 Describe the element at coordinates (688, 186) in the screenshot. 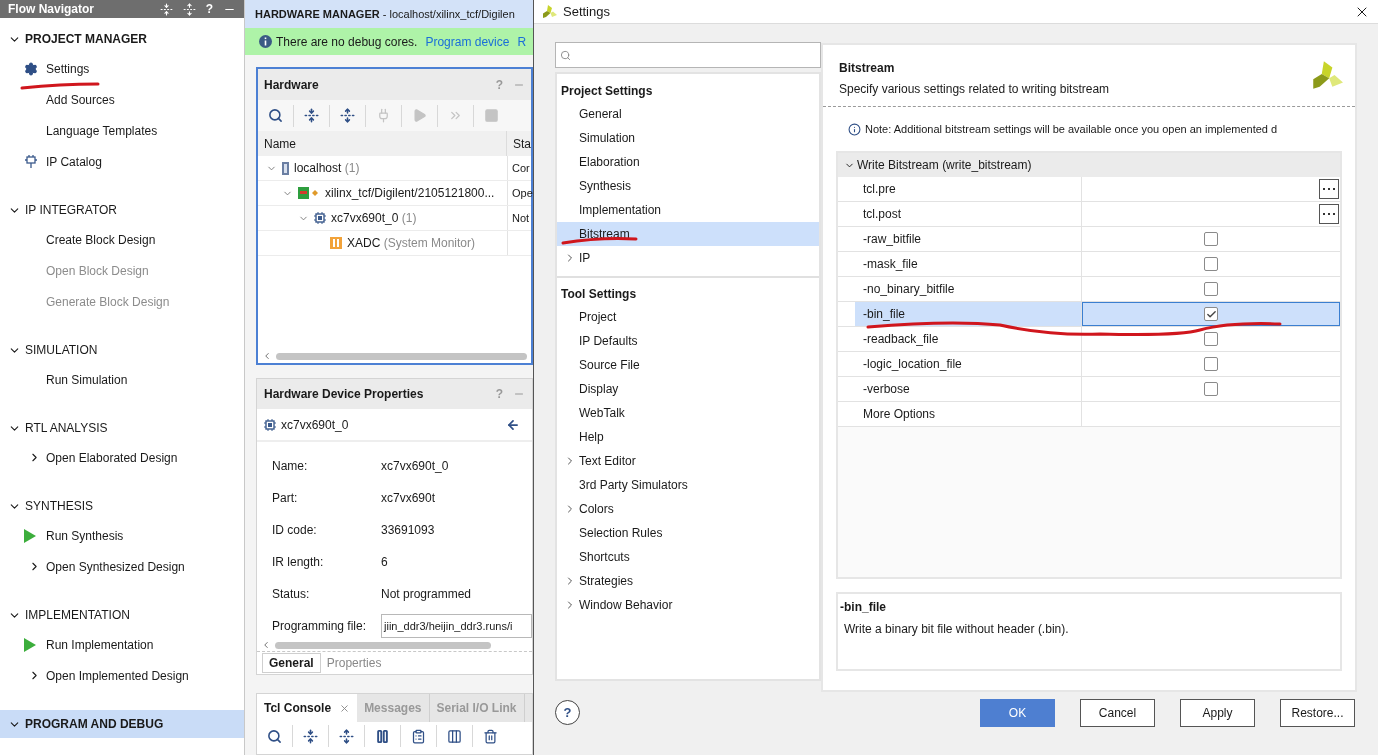

I see `tree-item: Synthesis` at that location.